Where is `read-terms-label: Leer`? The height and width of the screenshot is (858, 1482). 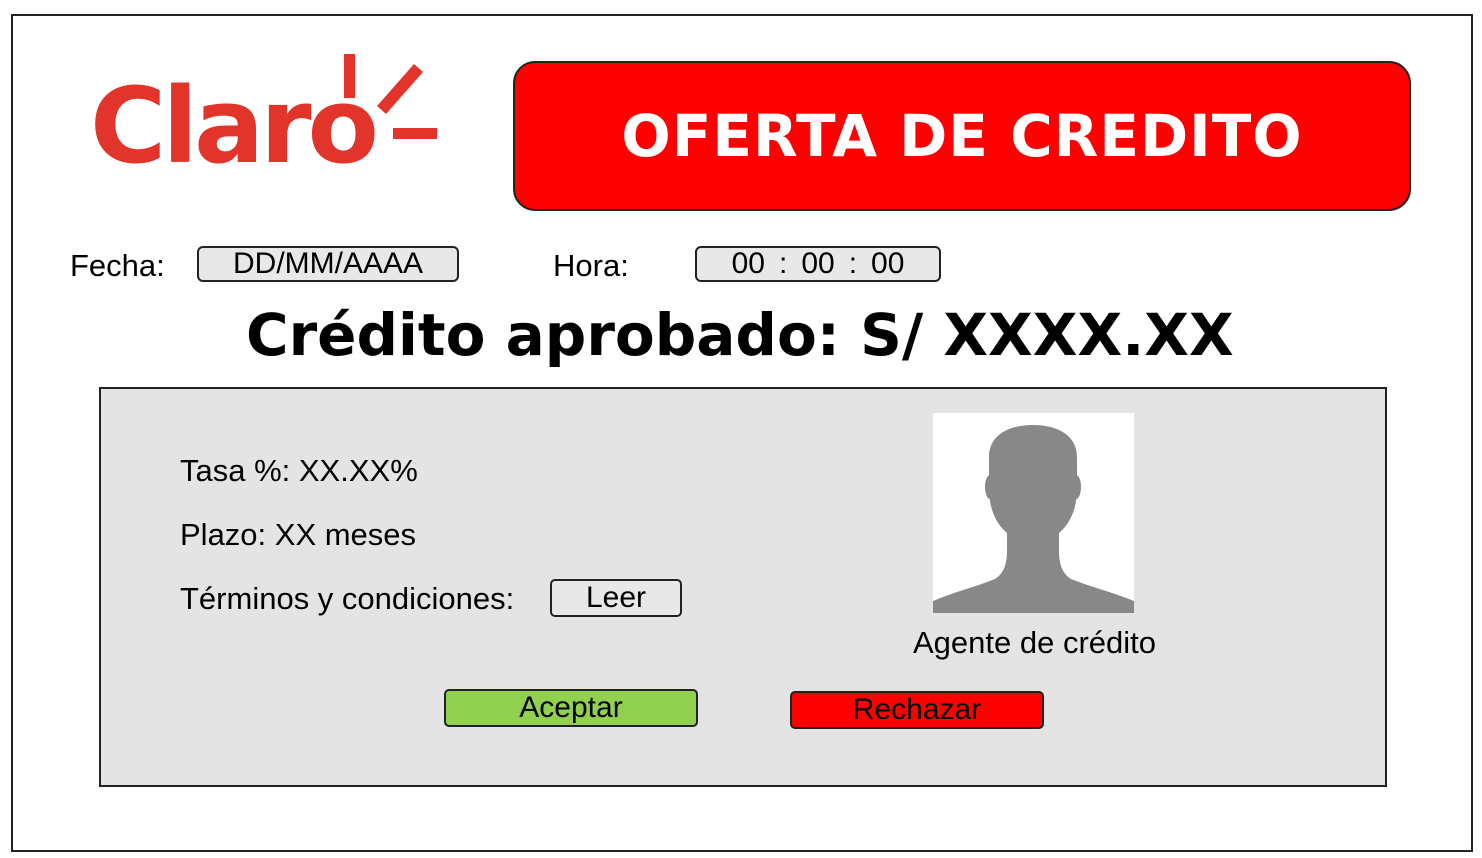 read-terms-label: Leer is located at coordinates (616, 597).